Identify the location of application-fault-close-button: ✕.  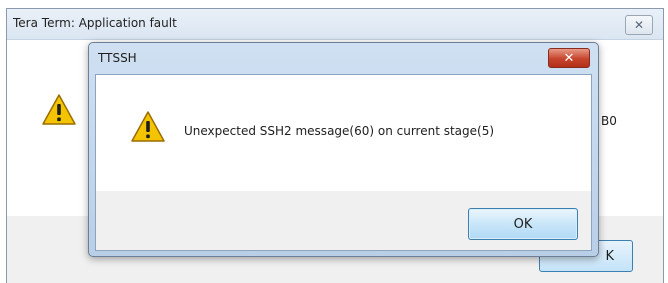
(639, 25).